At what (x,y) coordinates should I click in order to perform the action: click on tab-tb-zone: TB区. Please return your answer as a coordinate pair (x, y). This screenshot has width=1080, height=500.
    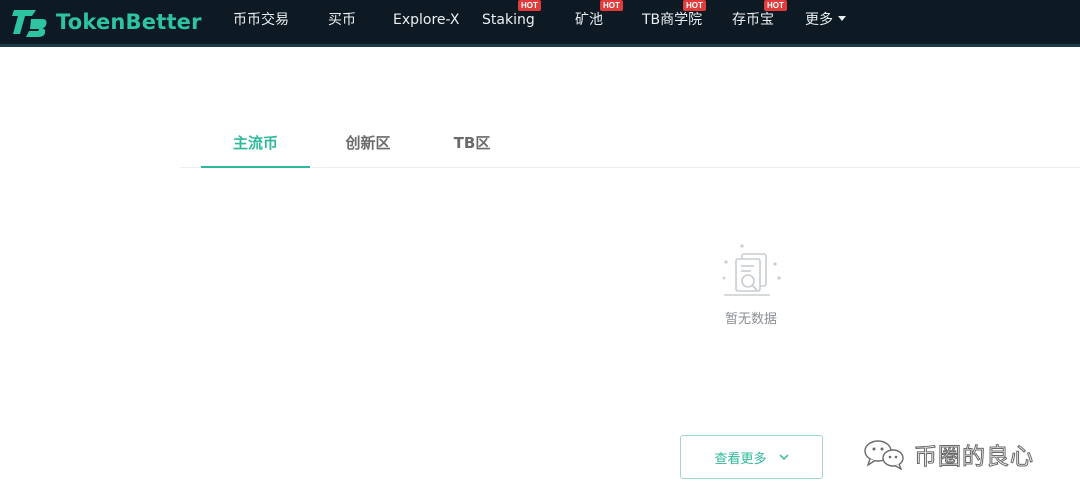
    Looking at the image, I should click on (472, 143).